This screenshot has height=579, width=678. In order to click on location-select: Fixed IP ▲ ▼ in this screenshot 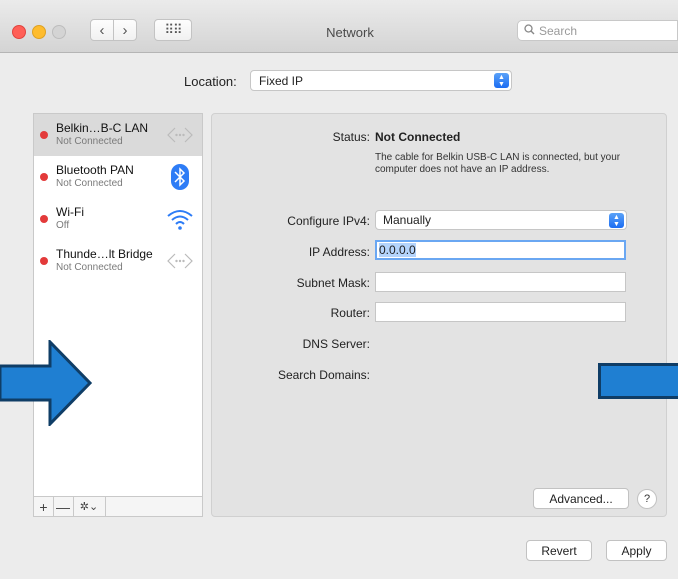, I will do `click(381, 80)`.